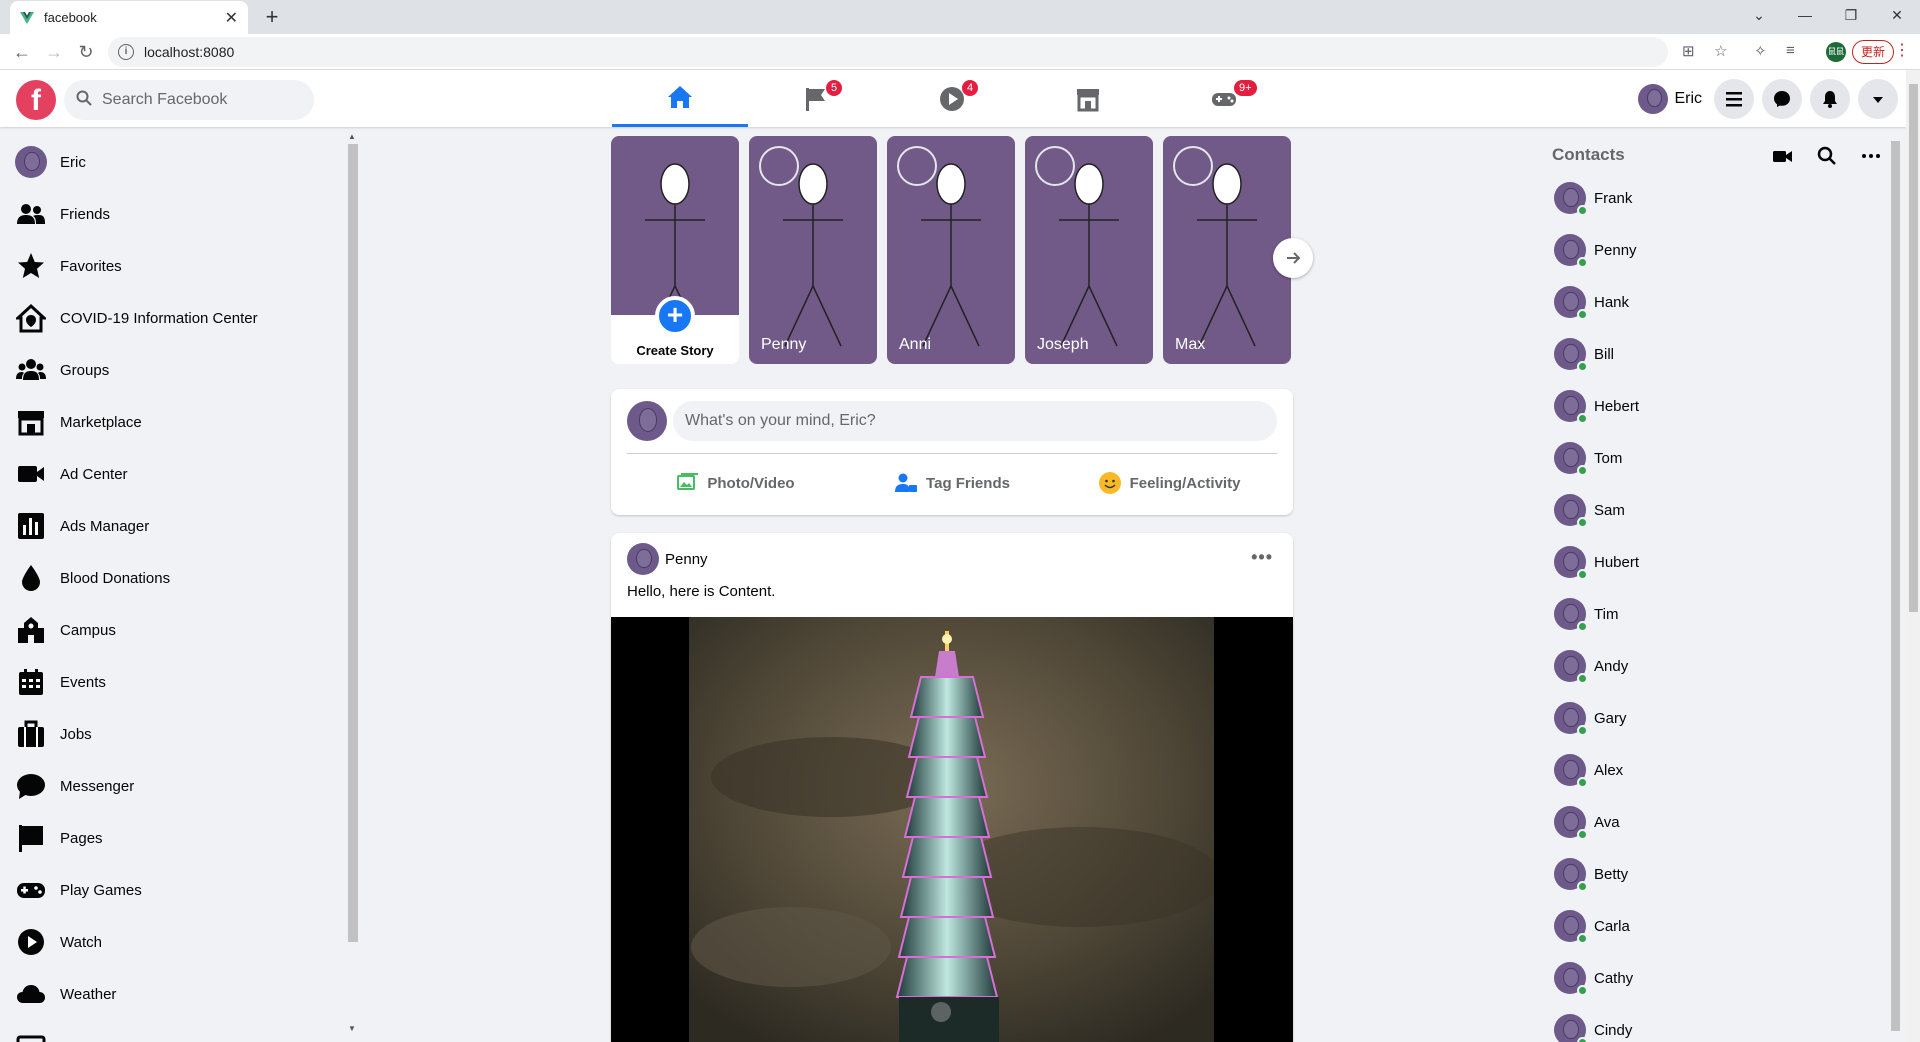  Describe the element at coordinates (37, 1032) in the screenshot. I see `sidebar-item-more` at that location.